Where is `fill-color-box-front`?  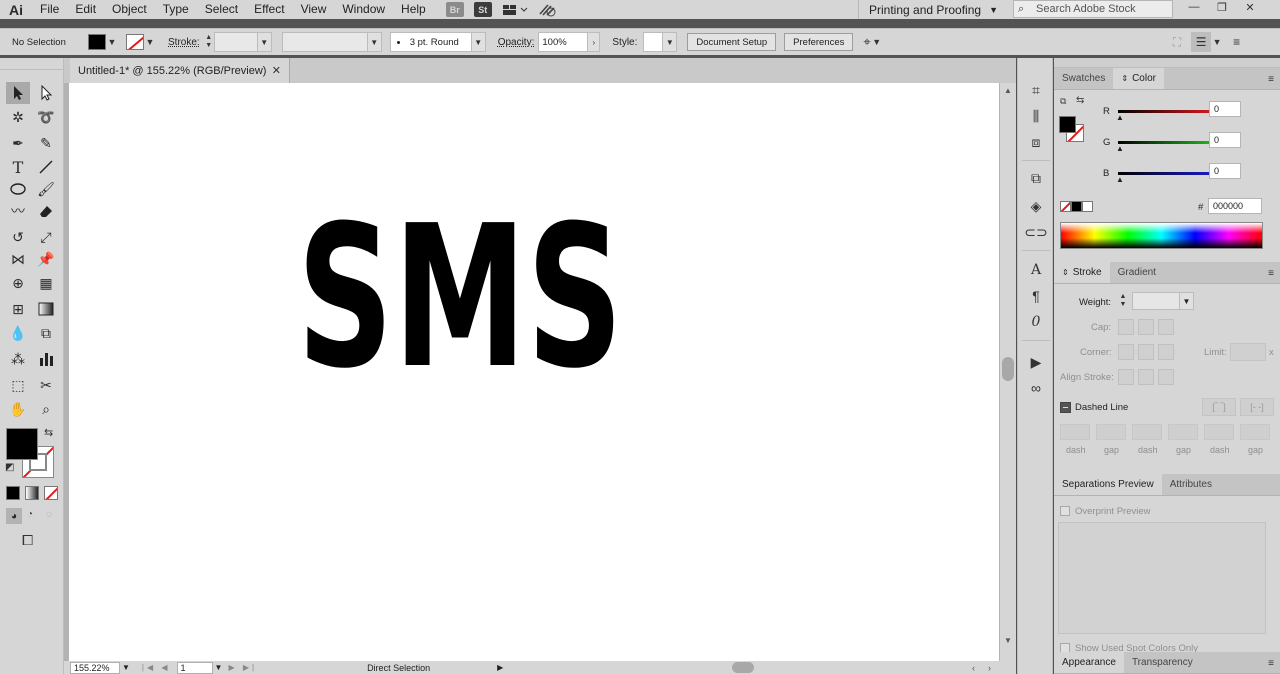 fill-color-box-front is located at coordinates (22, 444).